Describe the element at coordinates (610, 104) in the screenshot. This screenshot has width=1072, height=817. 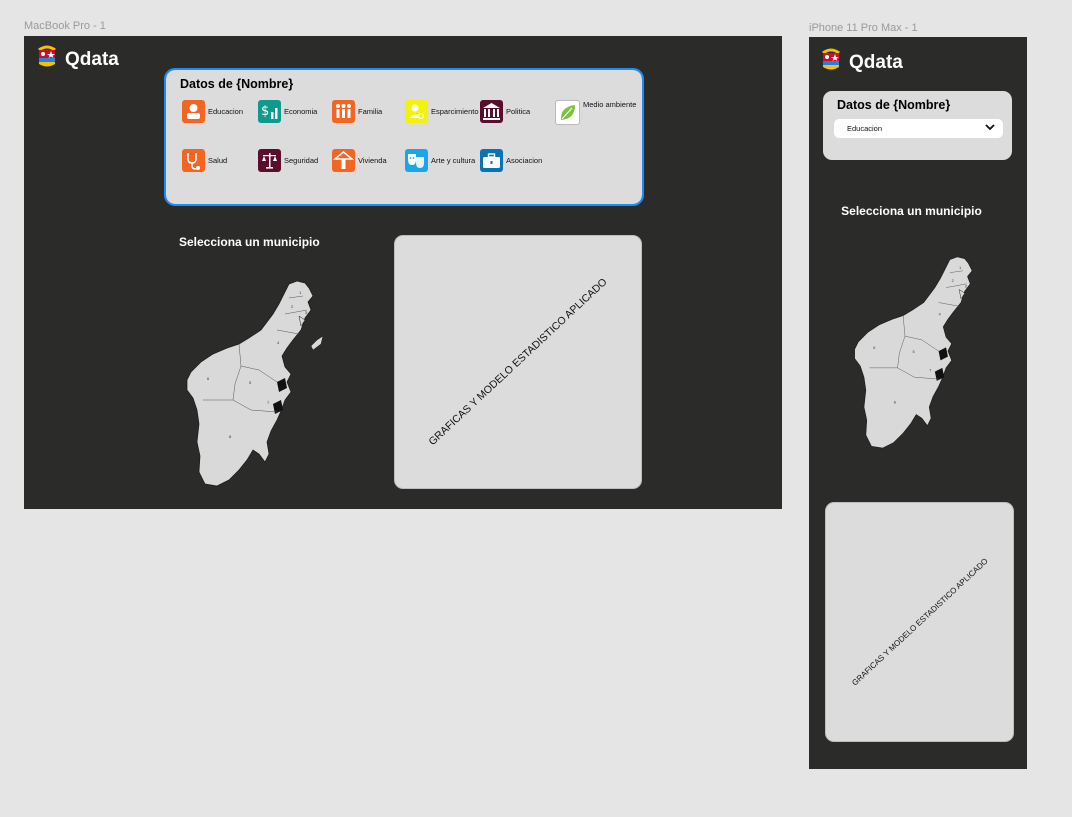
I see `category-label: Medio ambiente` at that location.